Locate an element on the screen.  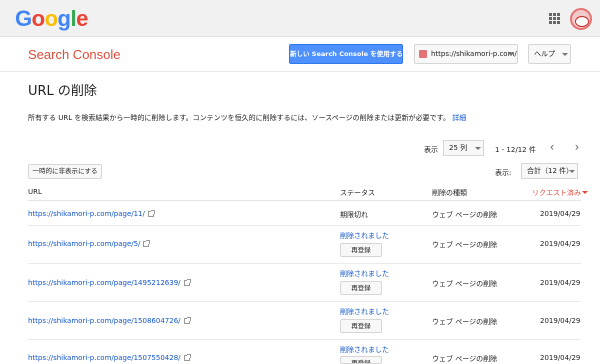
table-row-url: https://shikamori-p.com/page/11/ is located at coordinates (91, 214).